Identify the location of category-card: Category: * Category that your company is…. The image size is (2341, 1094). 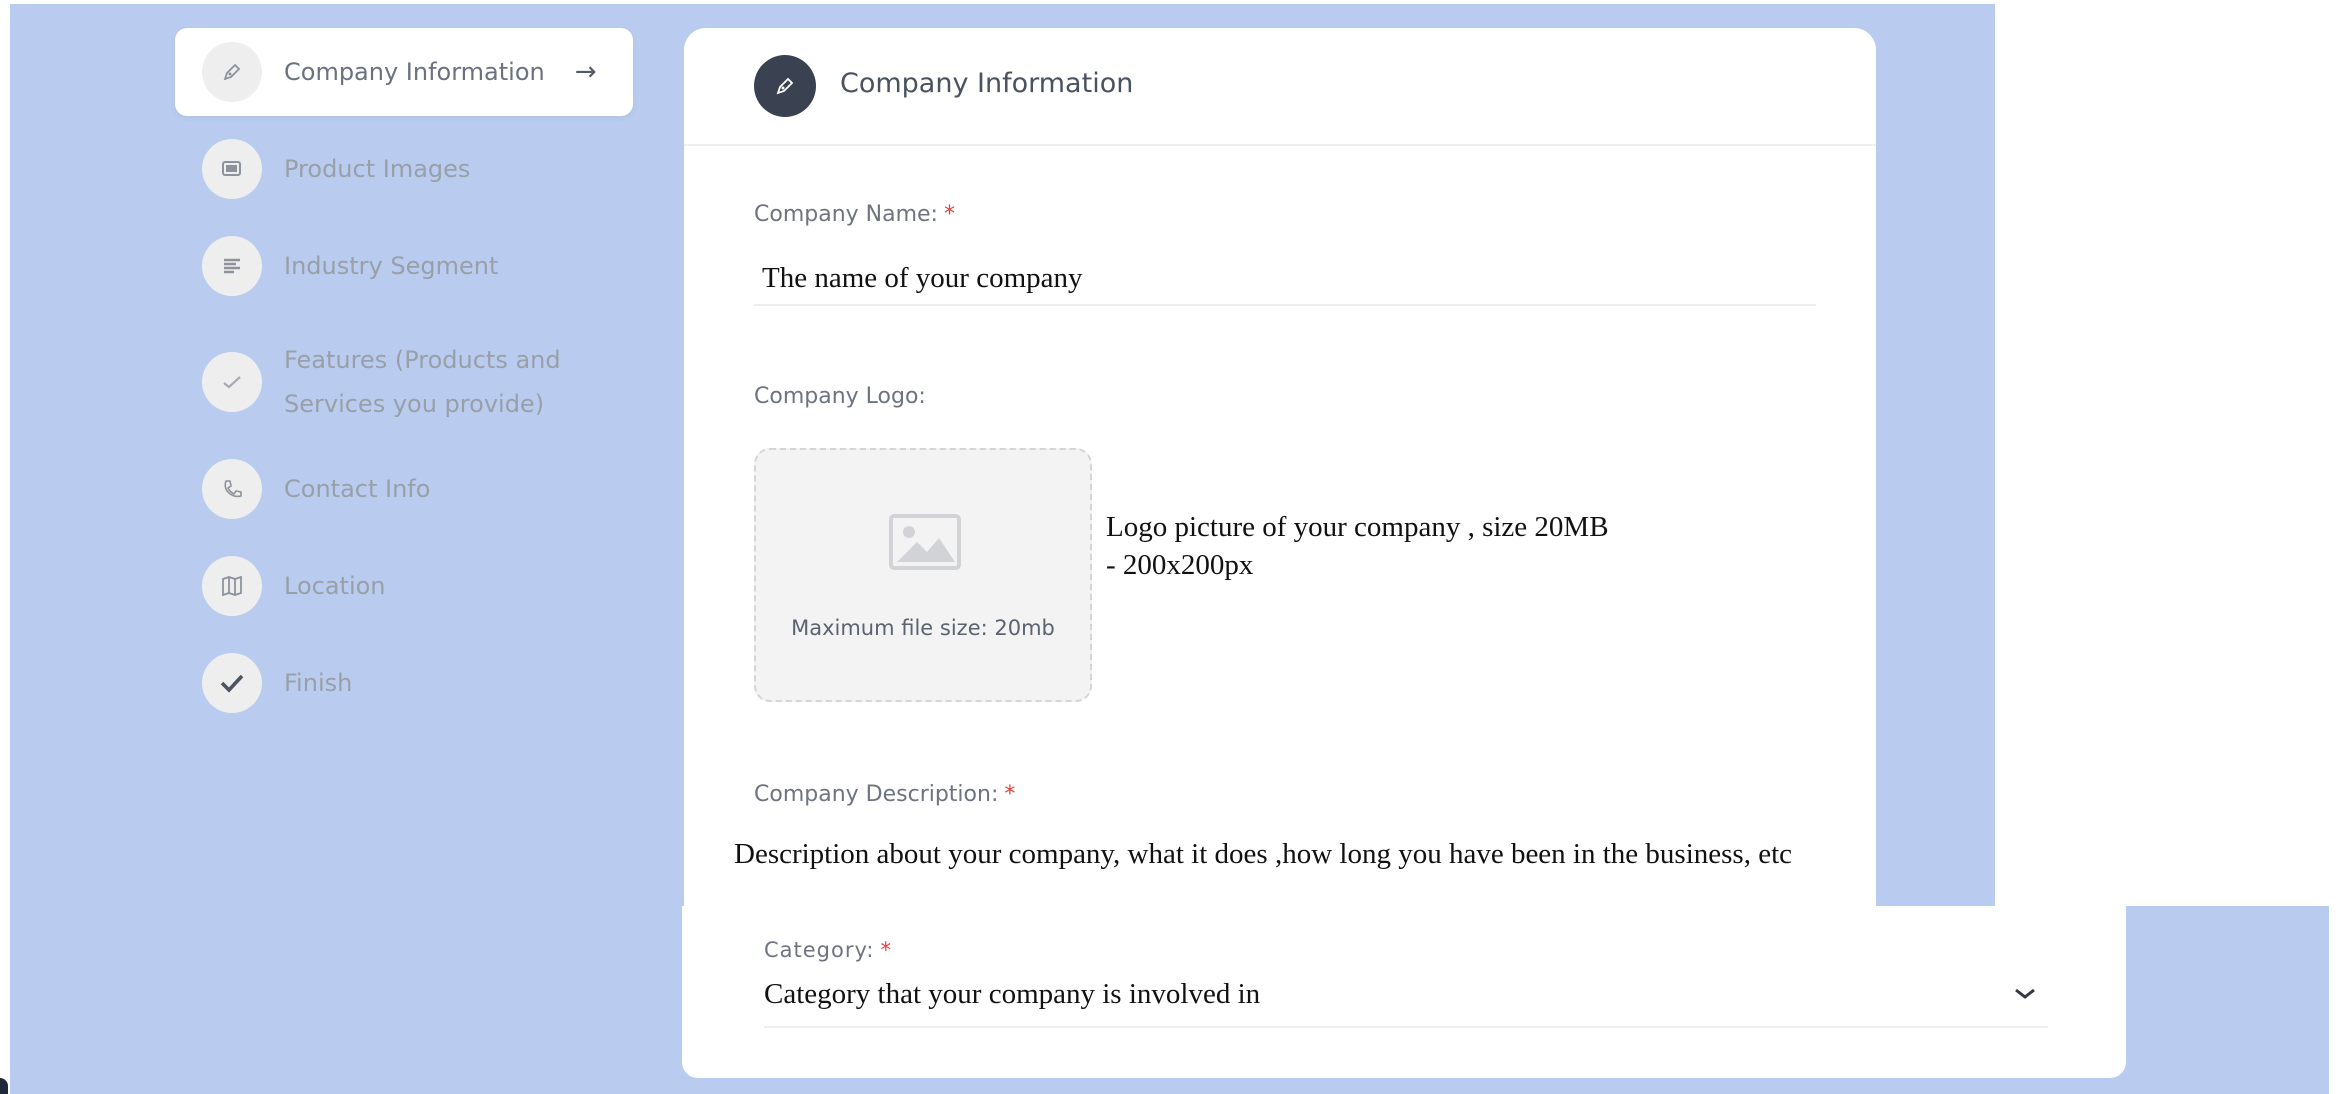
(1404, 992).